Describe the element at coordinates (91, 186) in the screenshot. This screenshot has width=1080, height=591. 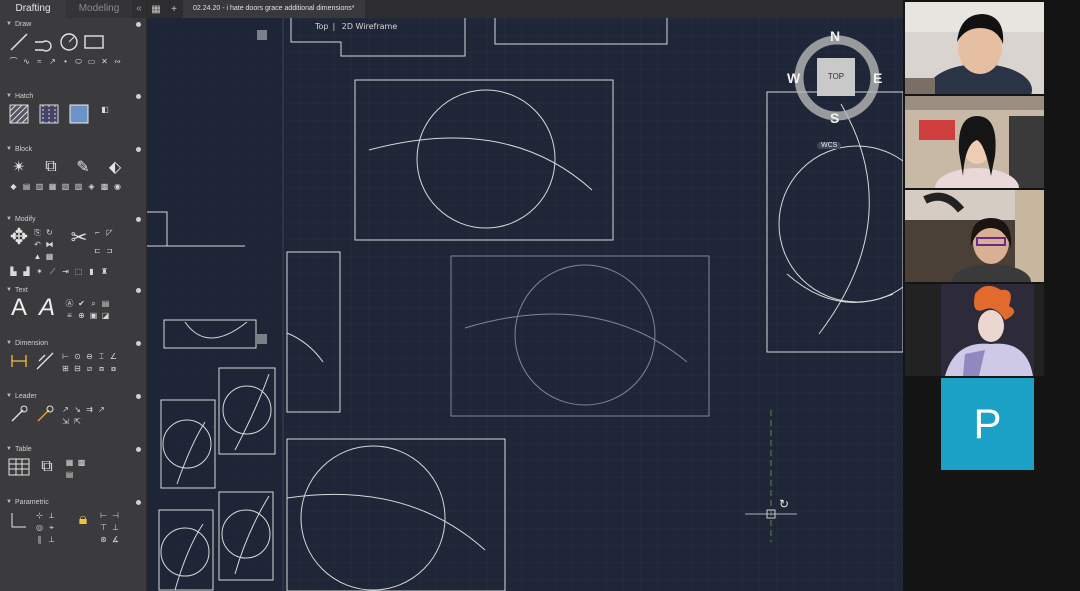
I see `xref-icon: ◈` at that location.